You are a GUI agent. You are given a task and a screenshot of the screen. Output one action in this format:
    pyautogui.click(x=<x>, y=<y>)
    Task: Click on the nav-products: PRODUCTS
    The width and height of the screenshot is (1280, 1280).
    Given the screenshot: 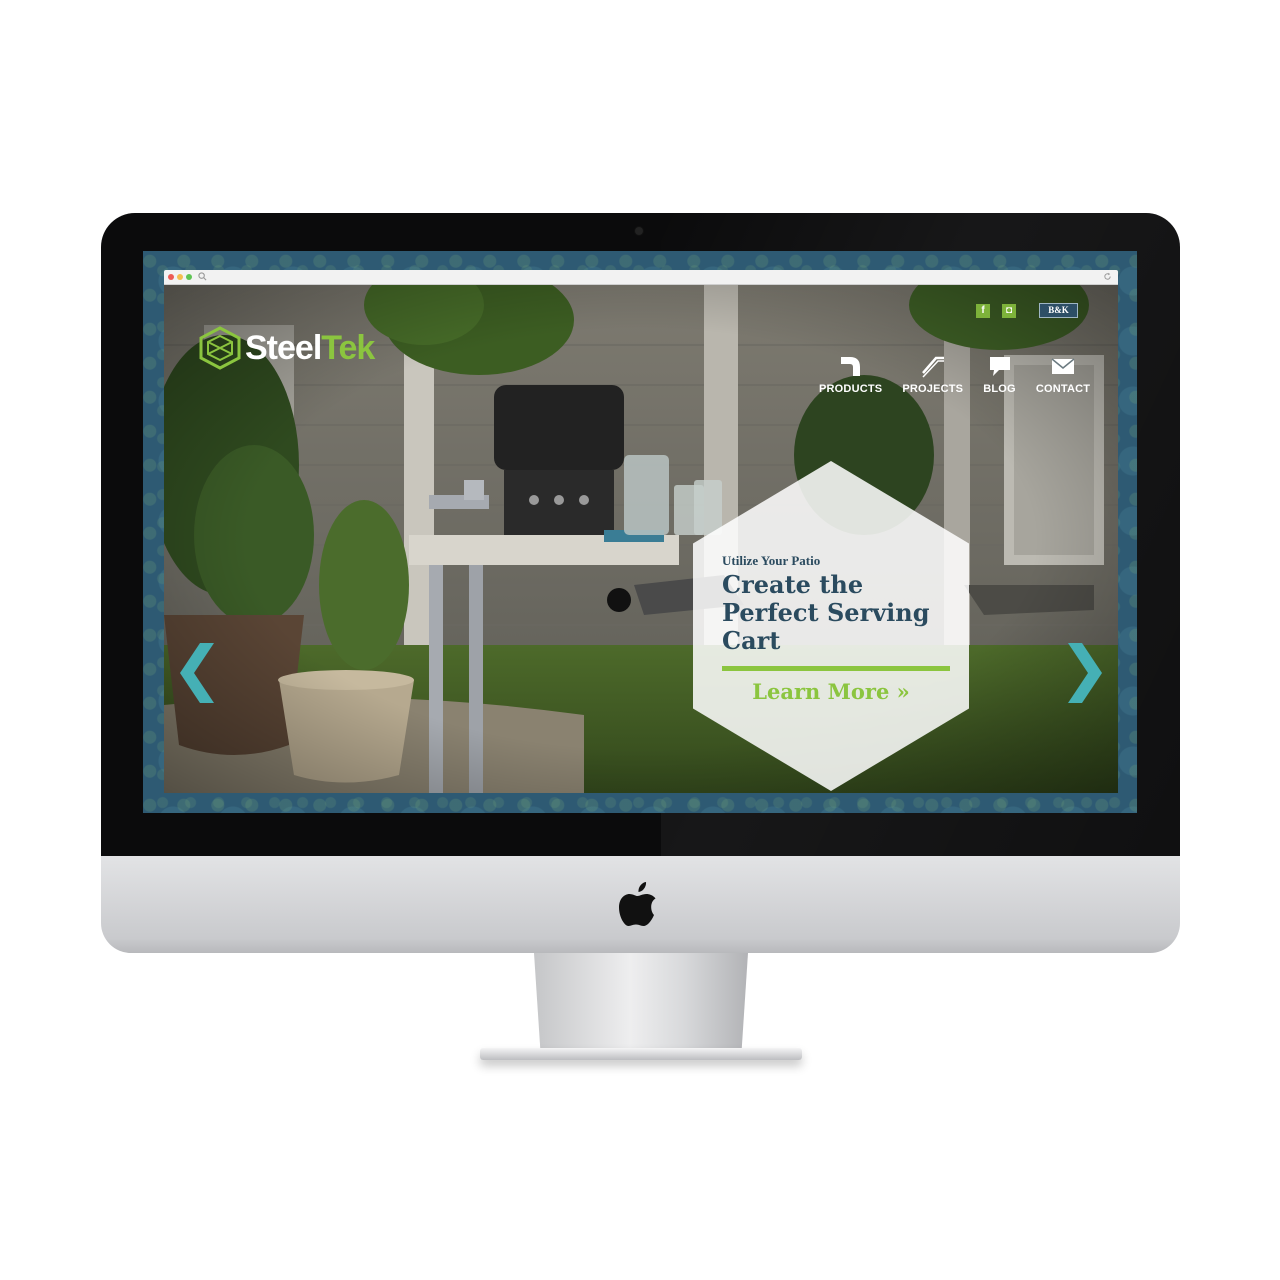 What is the action you would take?
    pyautogui.click(x=850, y=374)
    